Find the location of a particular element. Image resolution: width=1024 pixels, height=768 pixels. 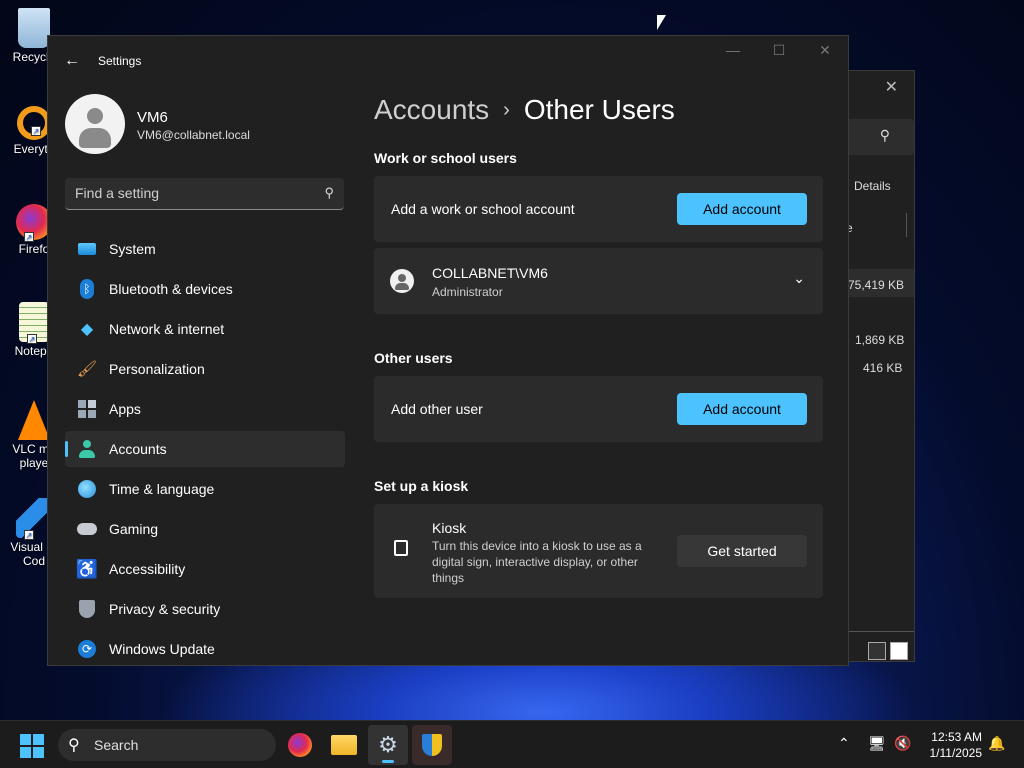

background-search-box: ⚲ is located at coordinates (880, 137).